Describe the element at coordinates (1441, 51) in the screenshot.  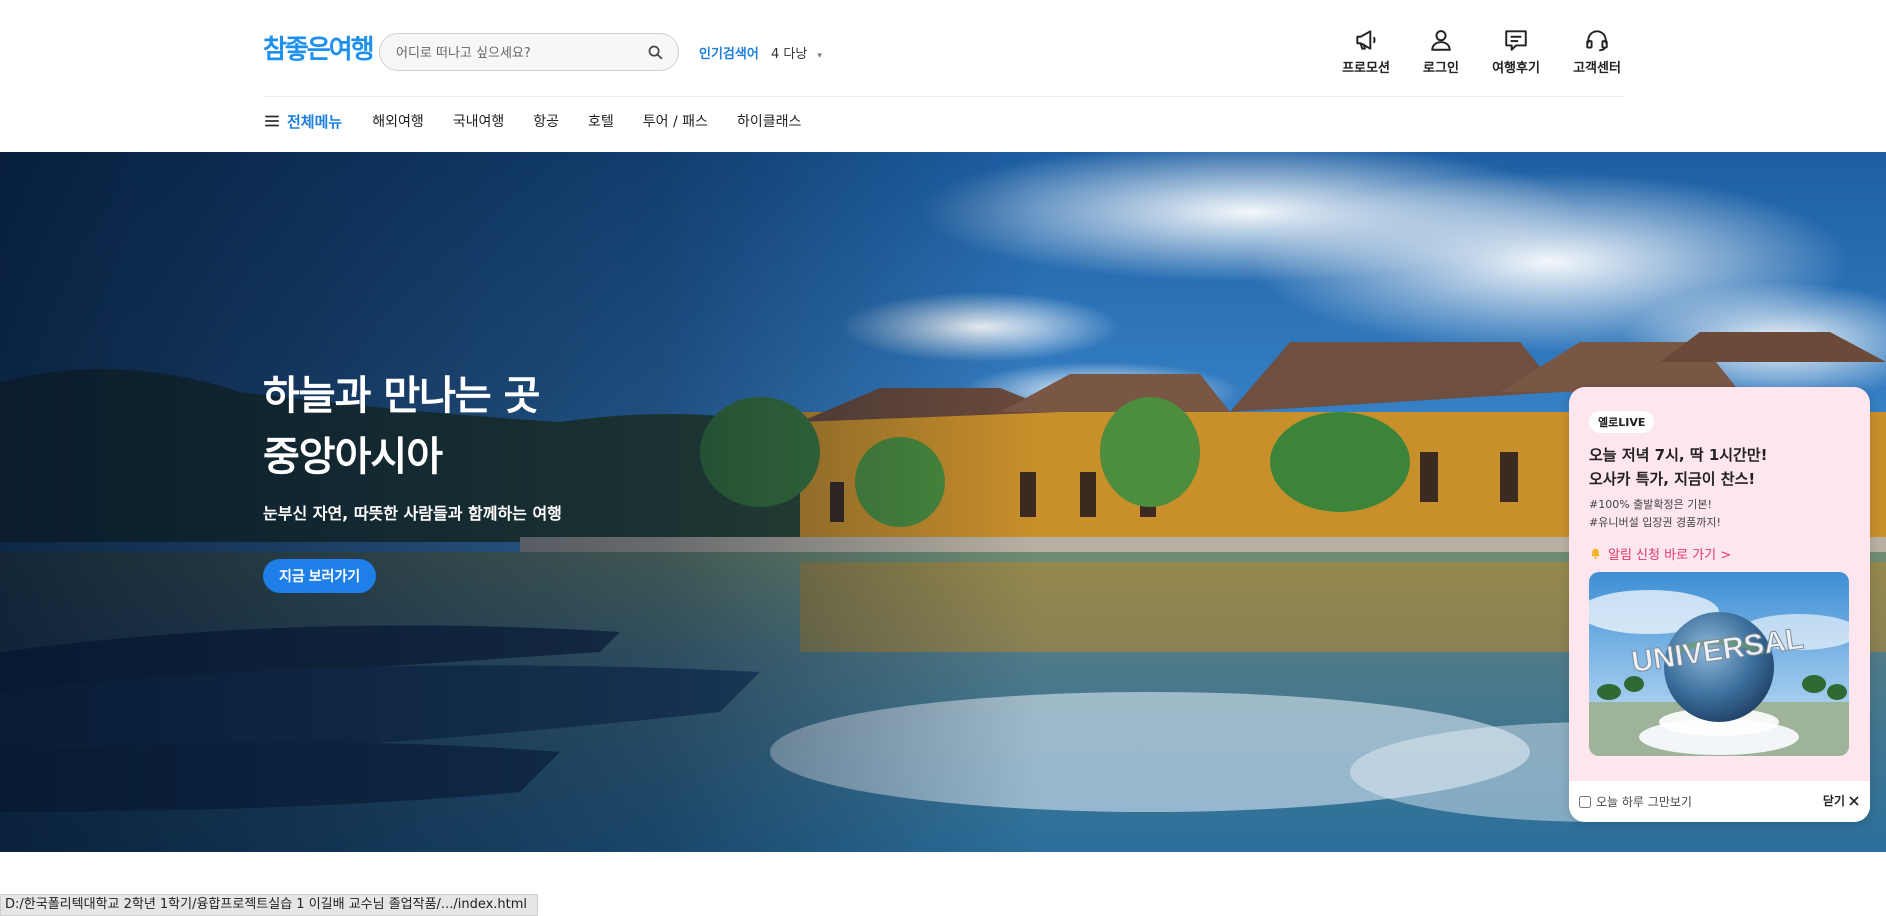
I see `login-button: 로그인` at that location.